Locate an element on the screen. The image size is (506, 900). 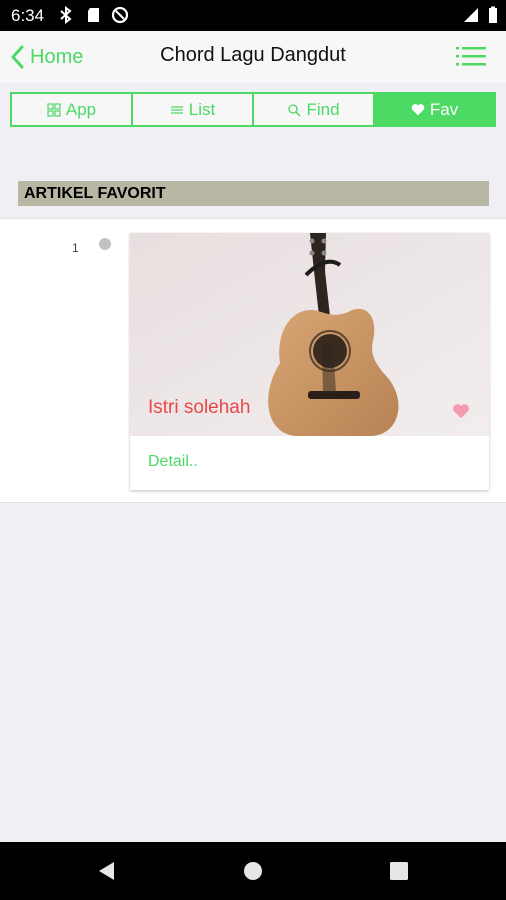
page-title: Chord Lagu Dangdut is located at coordinates (253, 55).